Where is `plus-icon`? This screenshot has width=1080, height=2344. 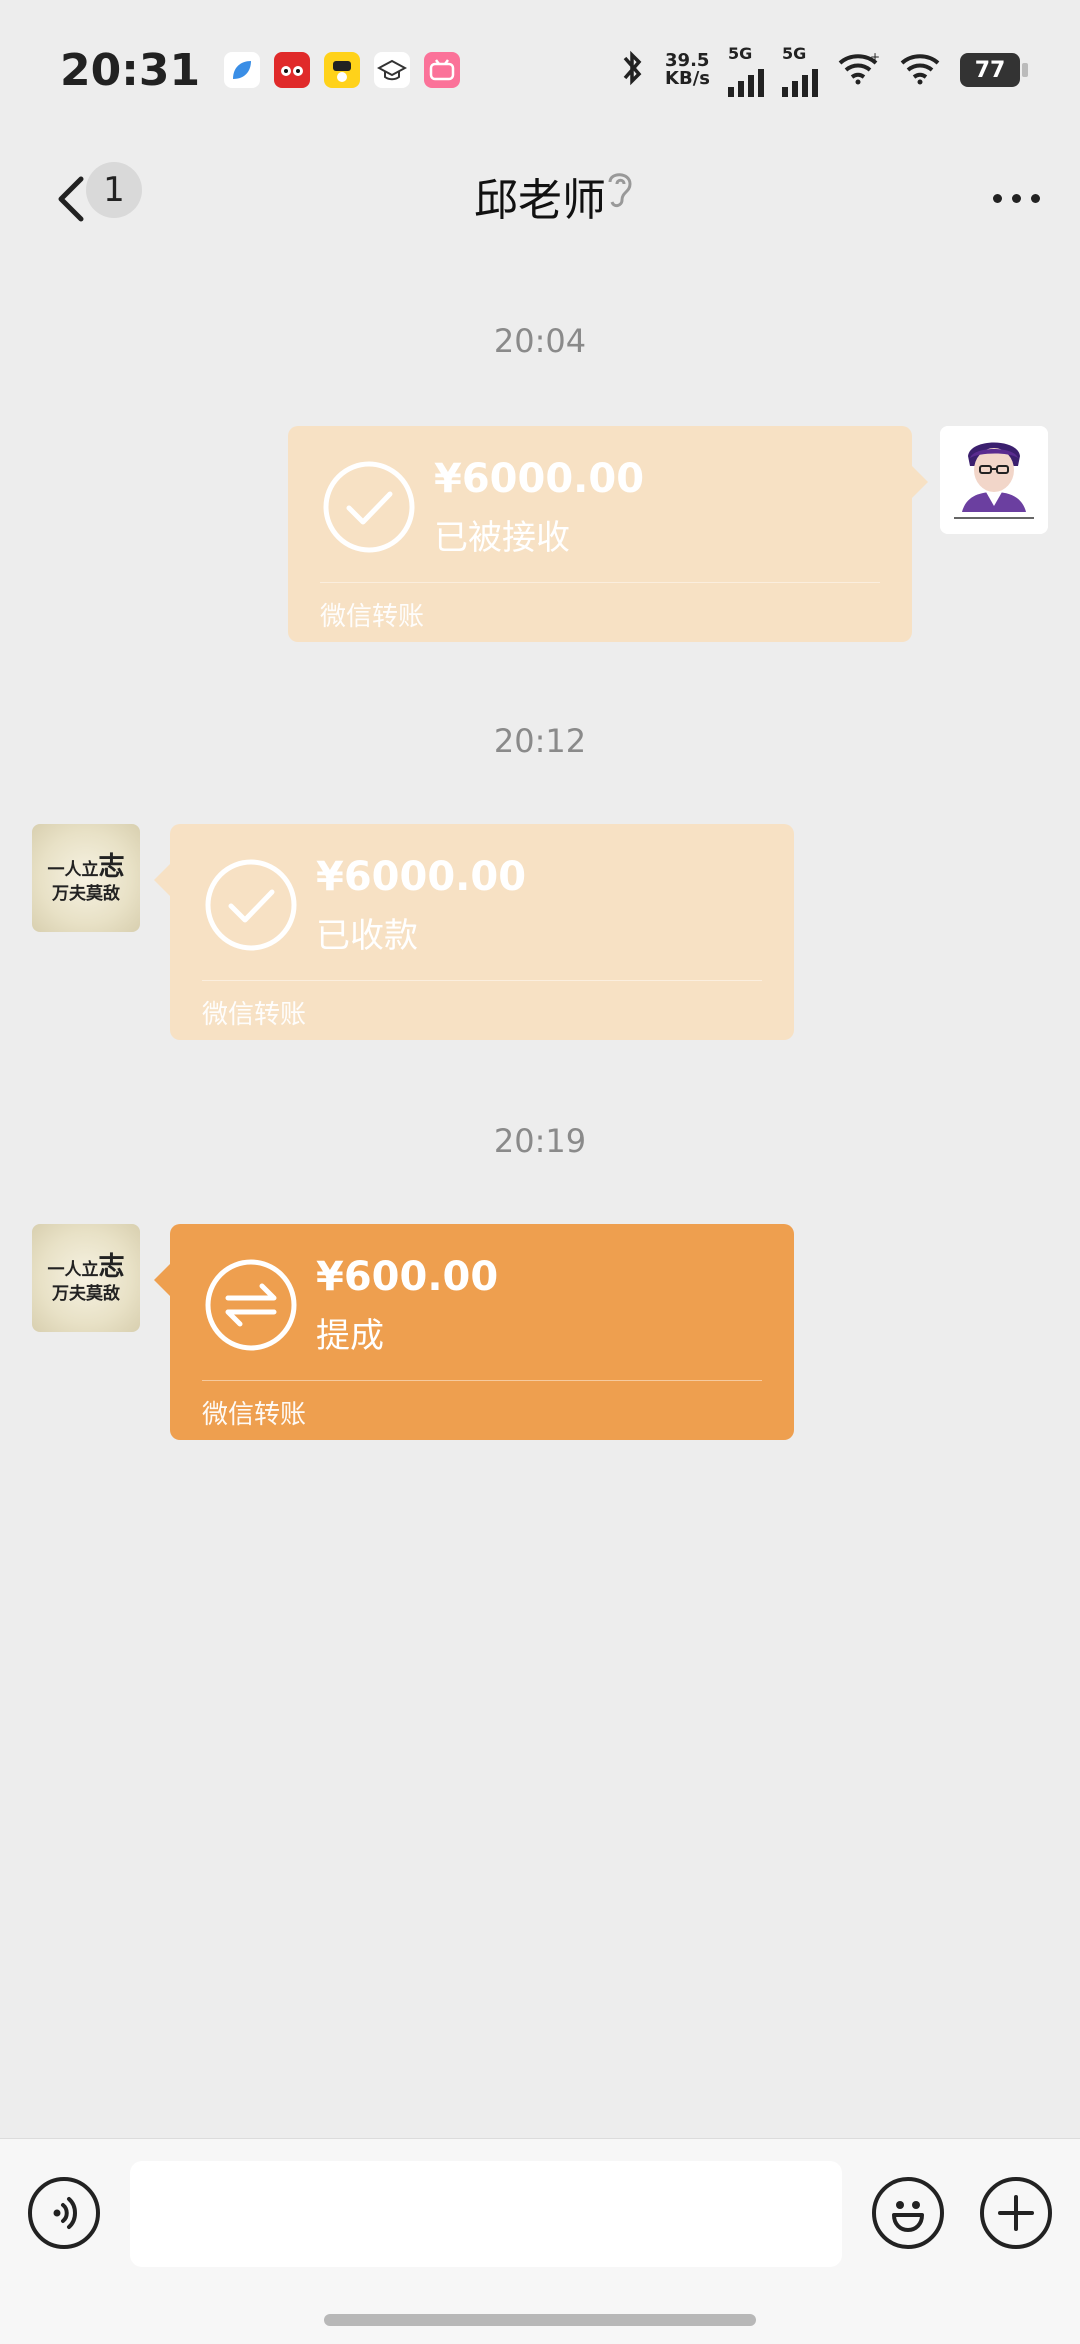 plus-icon is located at coordinates (1016, 2213).